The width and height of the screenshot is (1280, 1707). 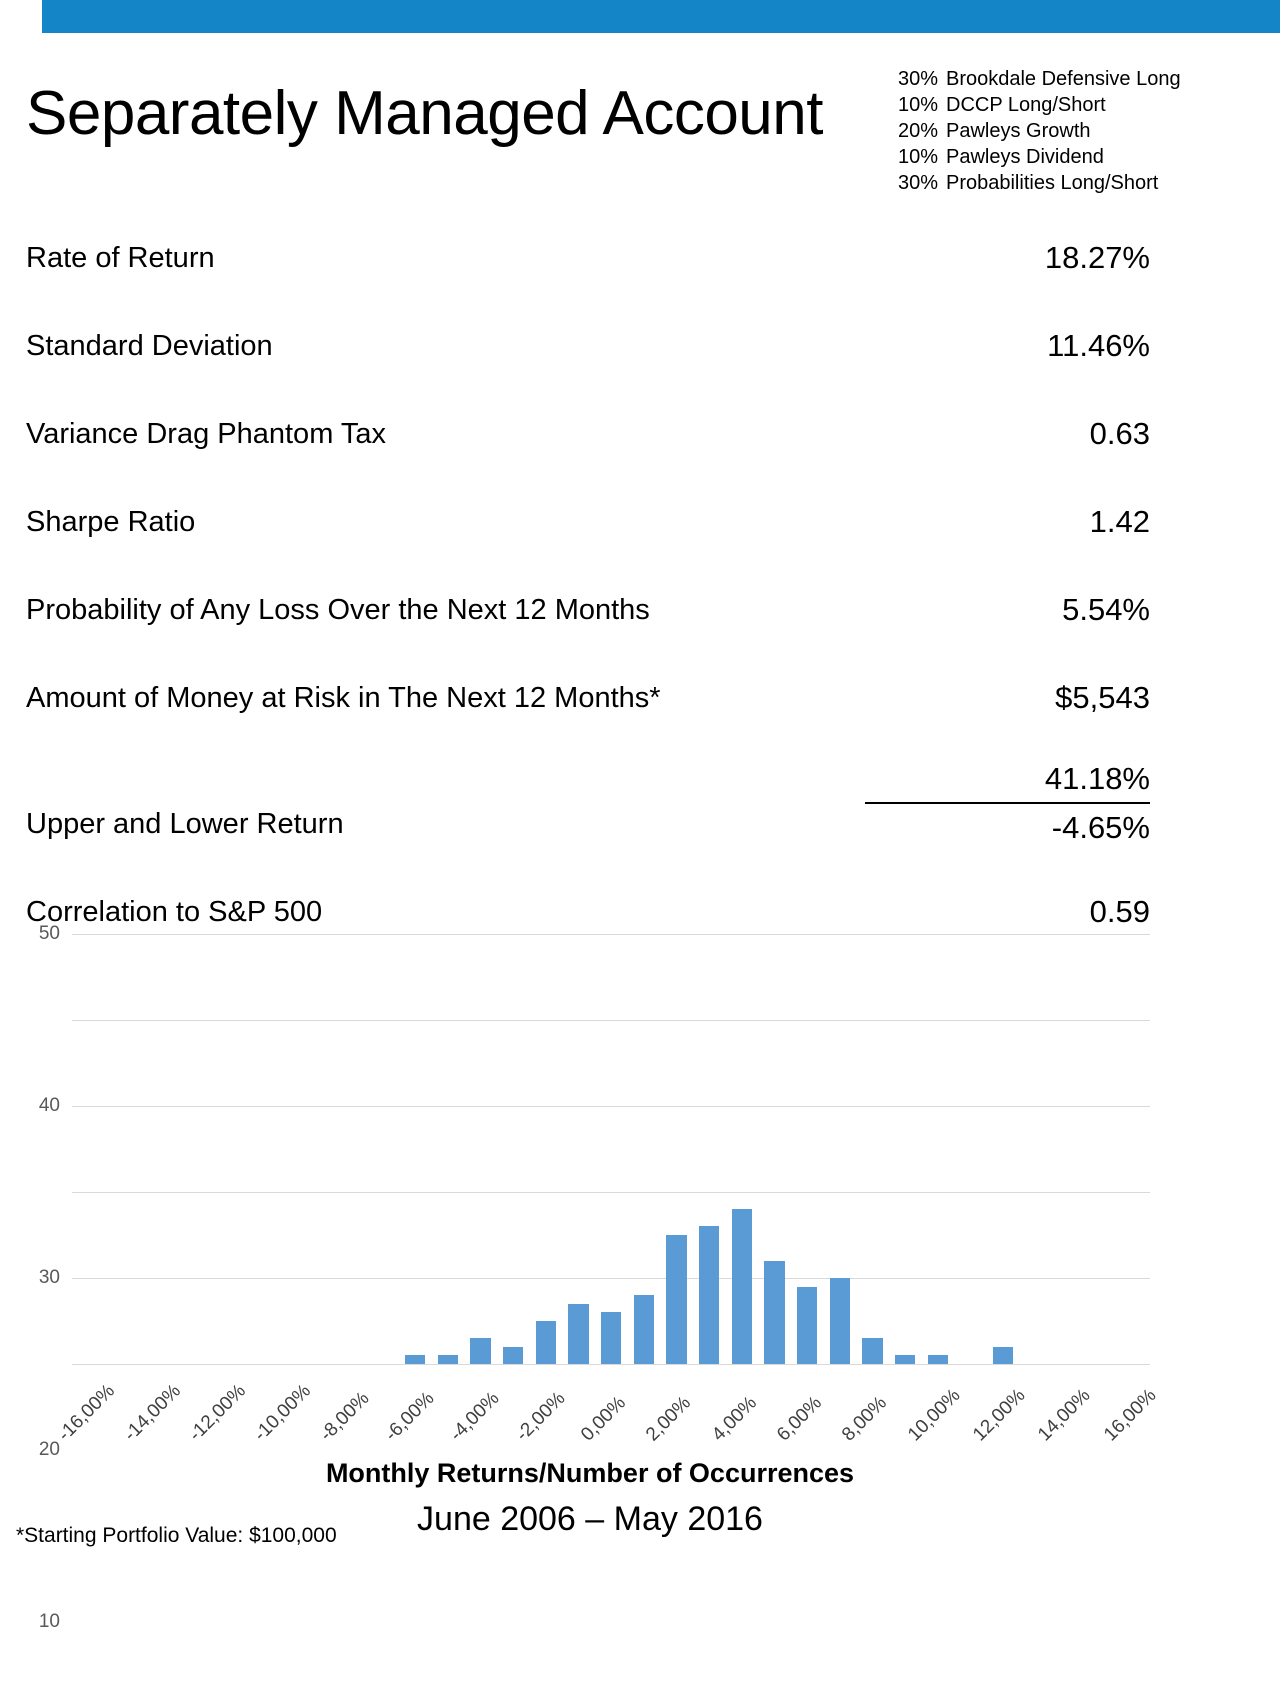 What do you see at coordinates (918, 79) in the screenshot?
I see `allocation-percent: 30%` at bounding box center [918, 79].